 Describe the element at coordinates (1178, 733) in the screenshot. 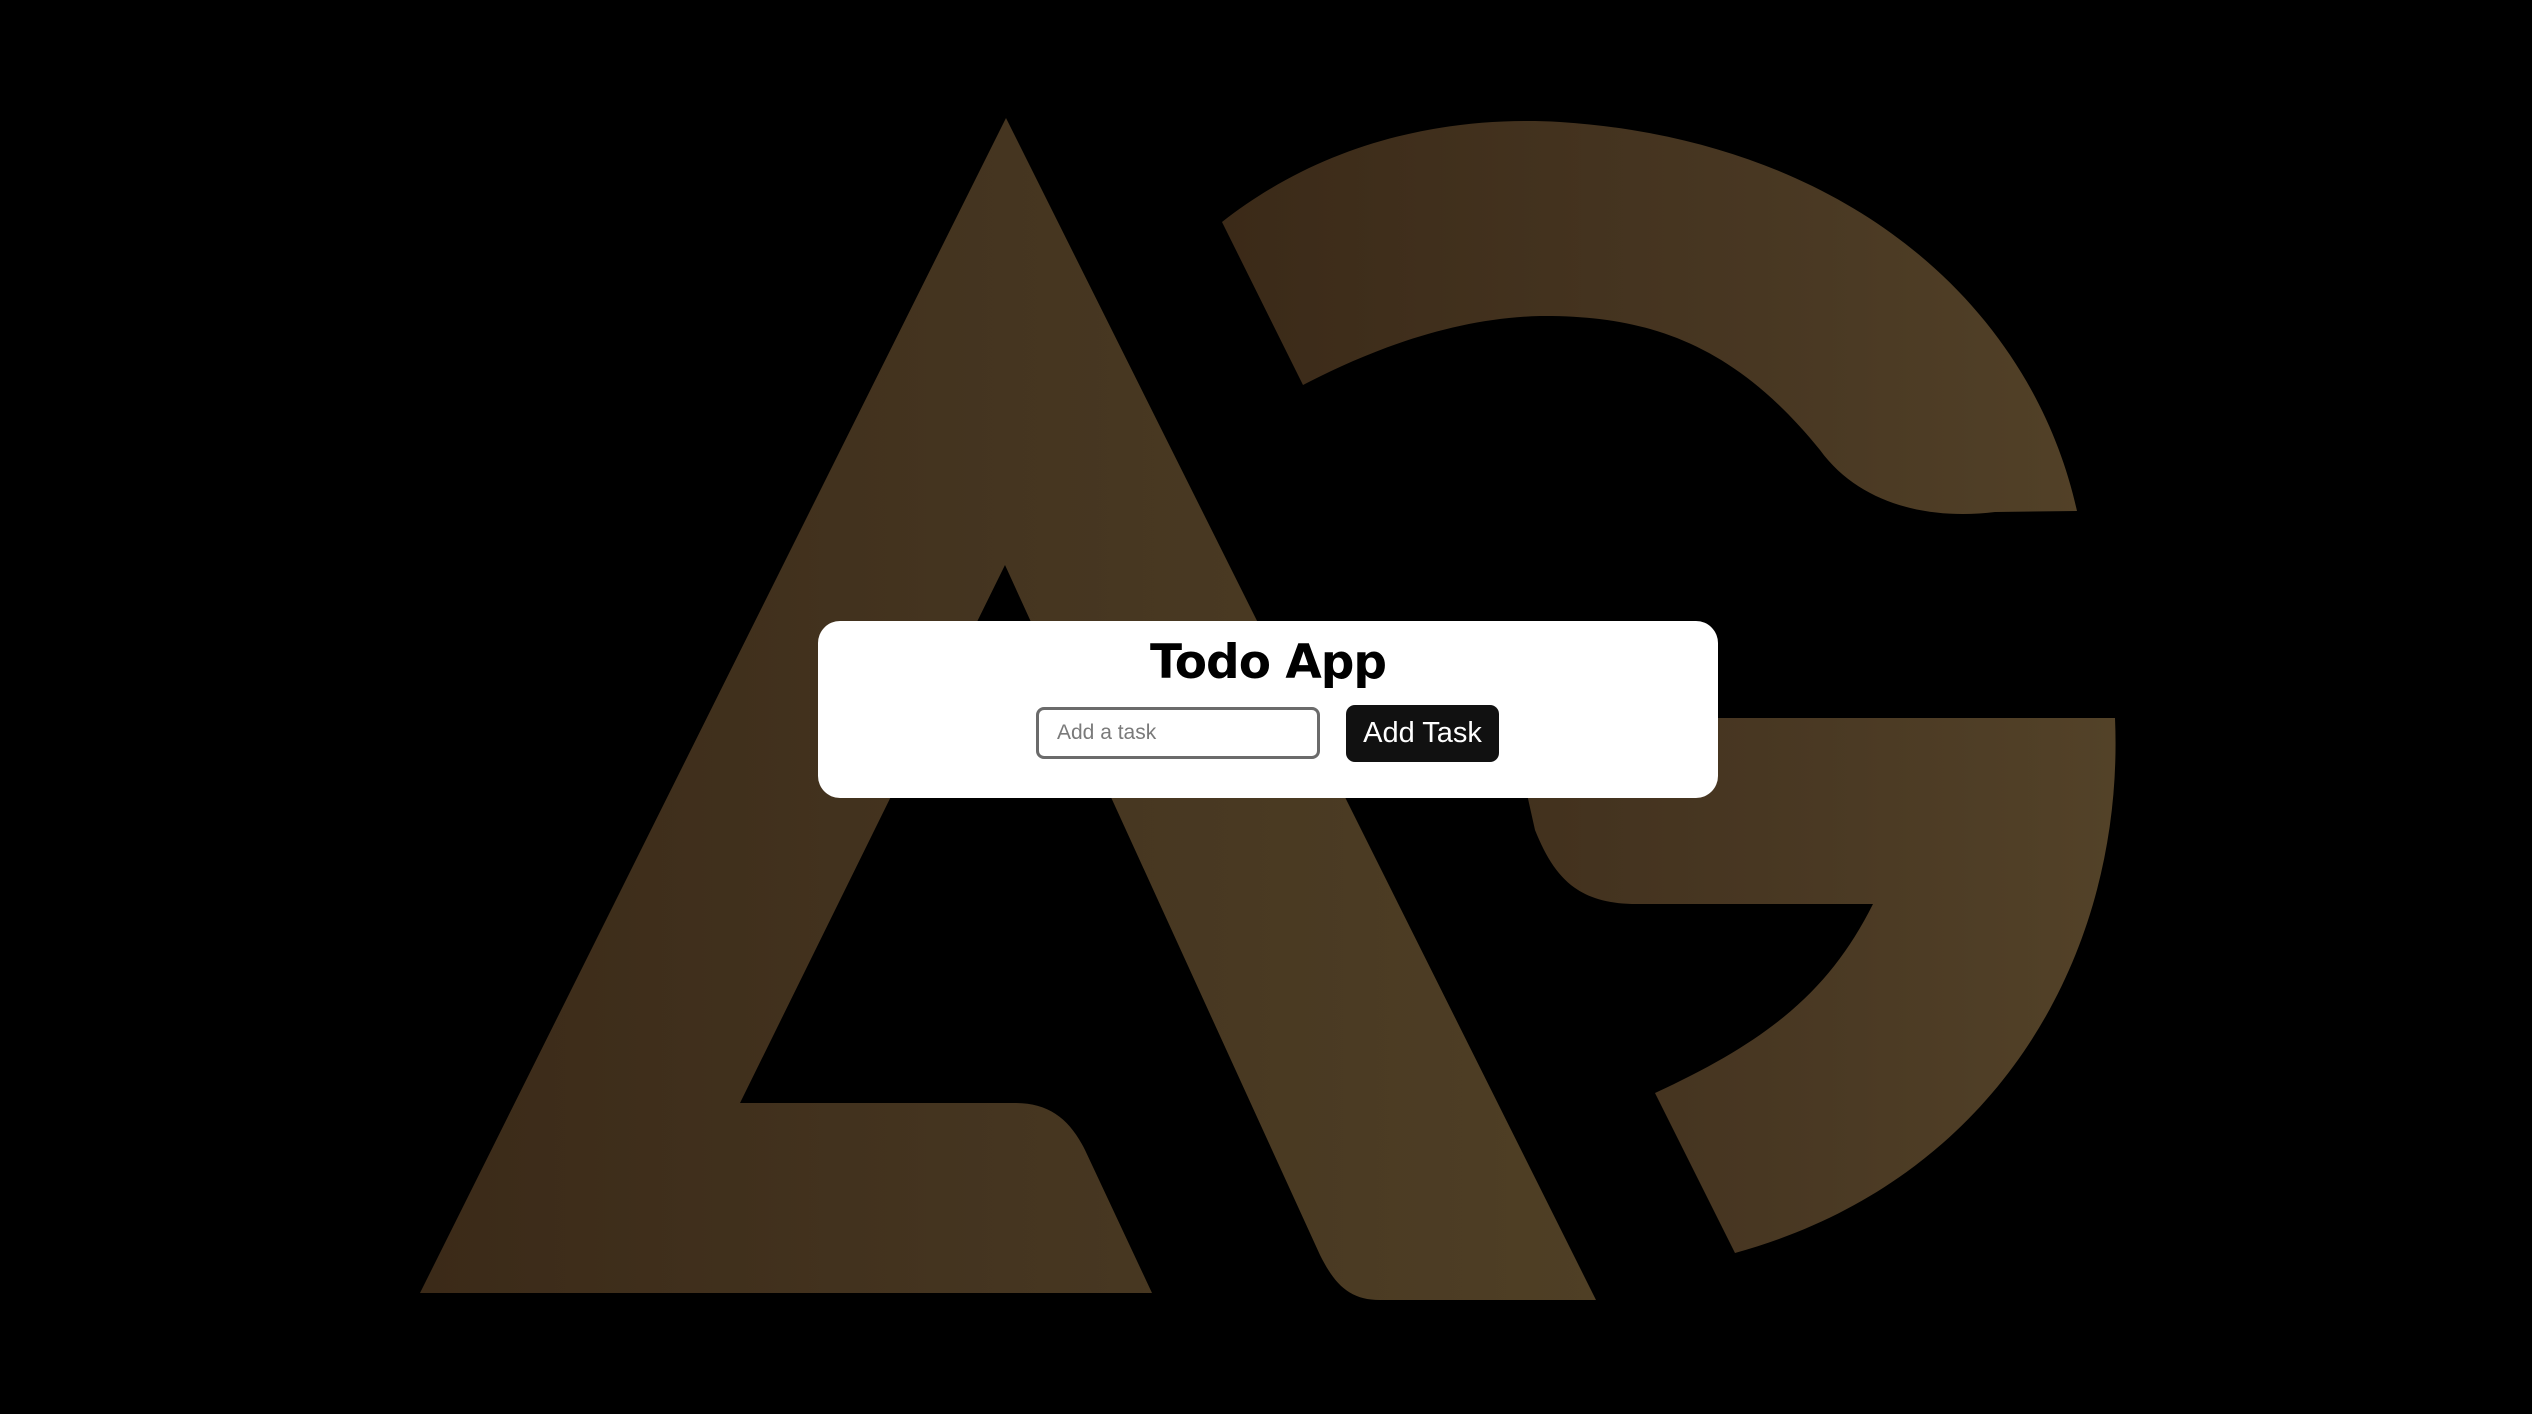

I see `task-input` at that location.